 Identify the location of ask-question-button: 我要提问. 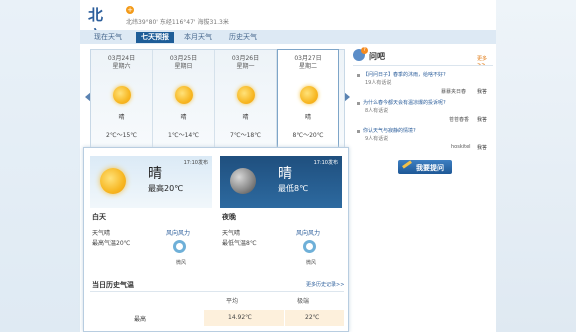
(425, 167).